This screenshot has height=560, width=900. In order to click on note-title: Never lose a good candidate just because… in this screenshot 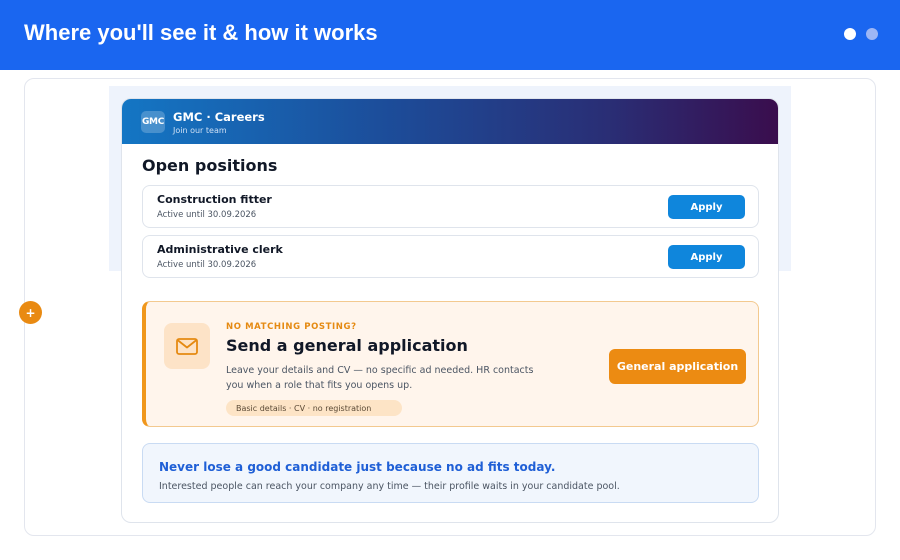, I will do `click(357, 467)`.